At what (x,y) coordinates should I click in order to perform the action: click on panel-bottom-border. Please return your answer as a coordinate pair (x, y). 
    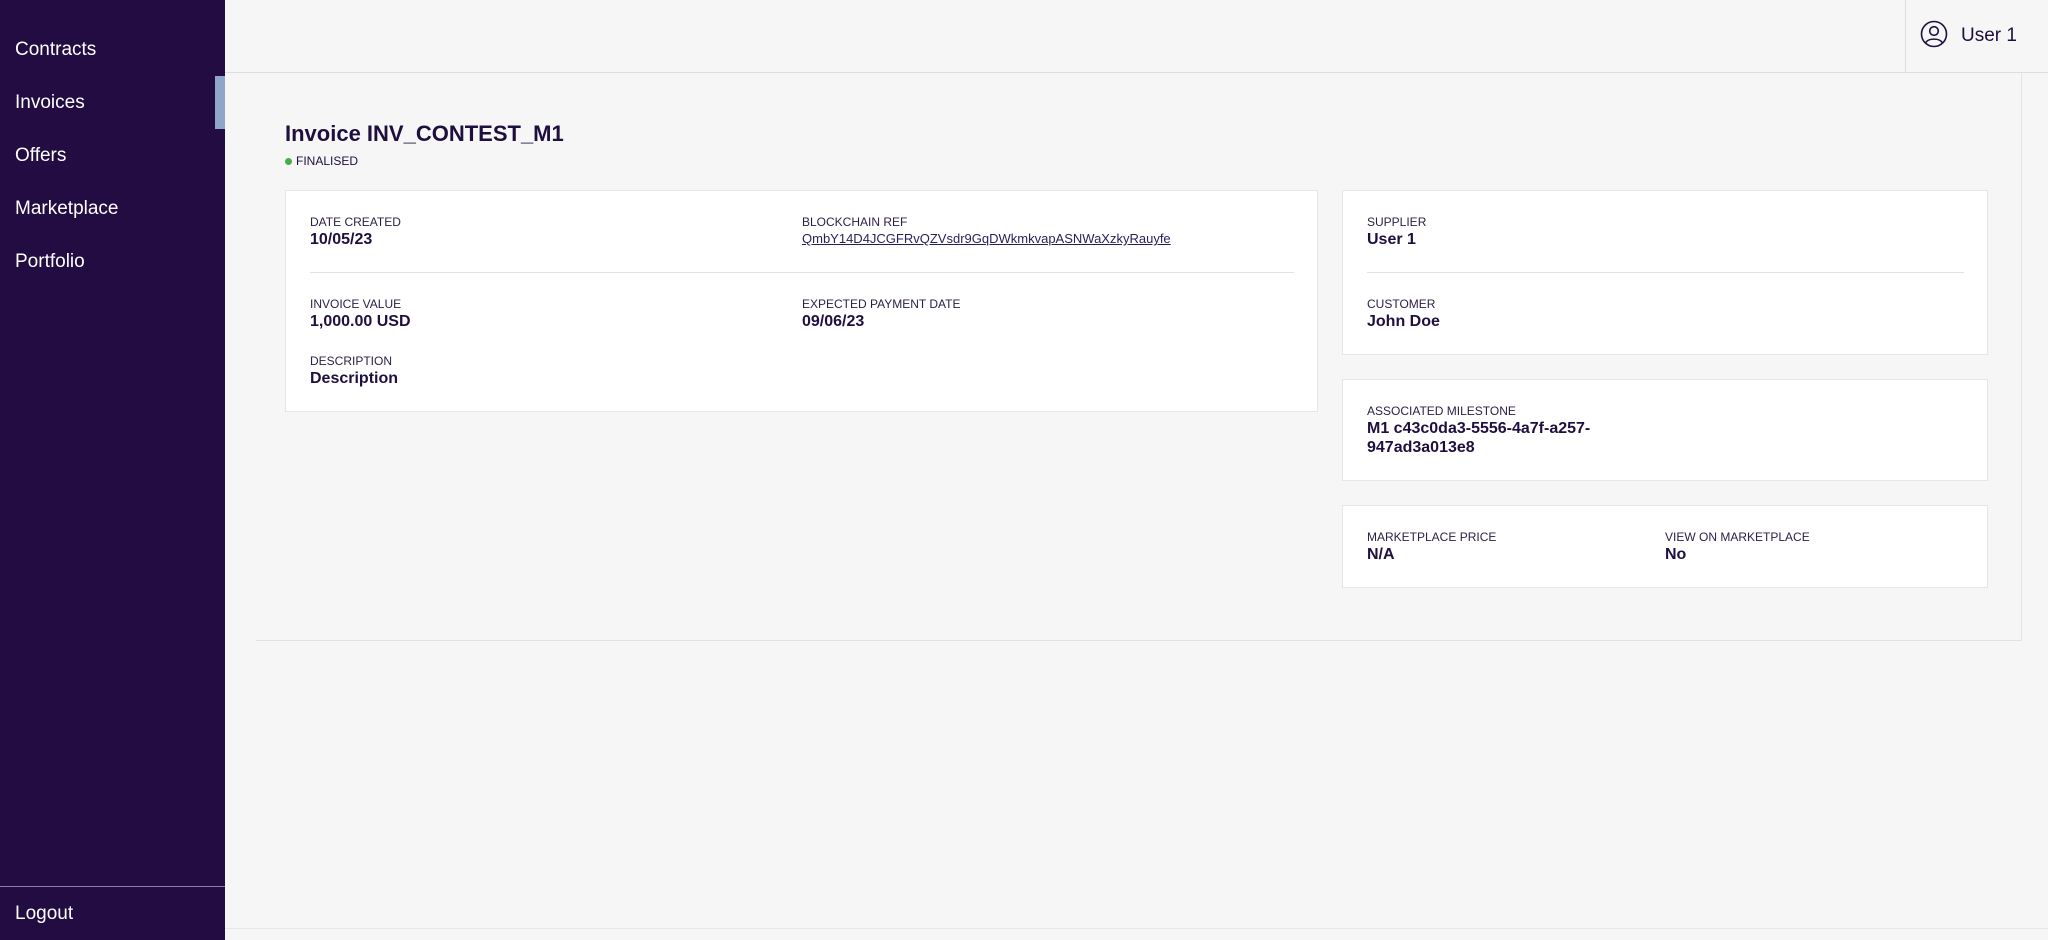
    Looking at the image, I should click on (1139, 640).